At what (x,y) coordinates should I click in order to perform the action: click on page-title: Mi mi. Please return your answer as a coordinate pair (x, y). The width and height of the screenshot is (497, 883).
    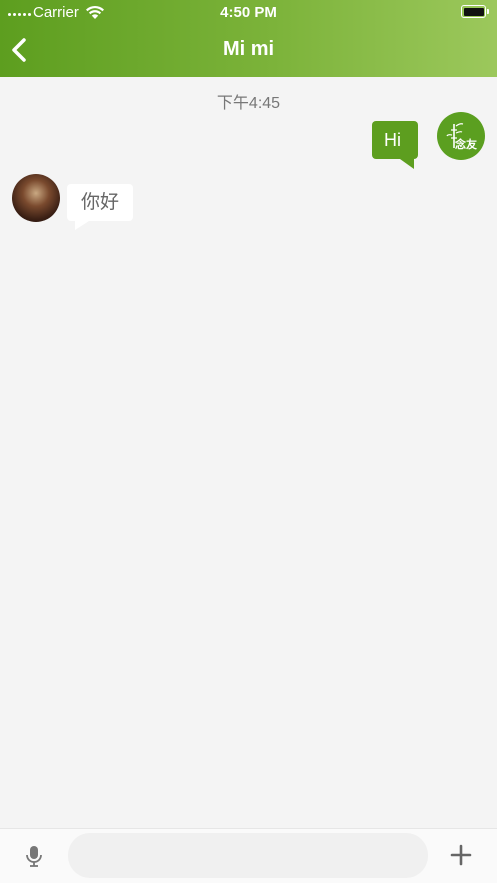
    Looking at the image, I should click on (248, 49).